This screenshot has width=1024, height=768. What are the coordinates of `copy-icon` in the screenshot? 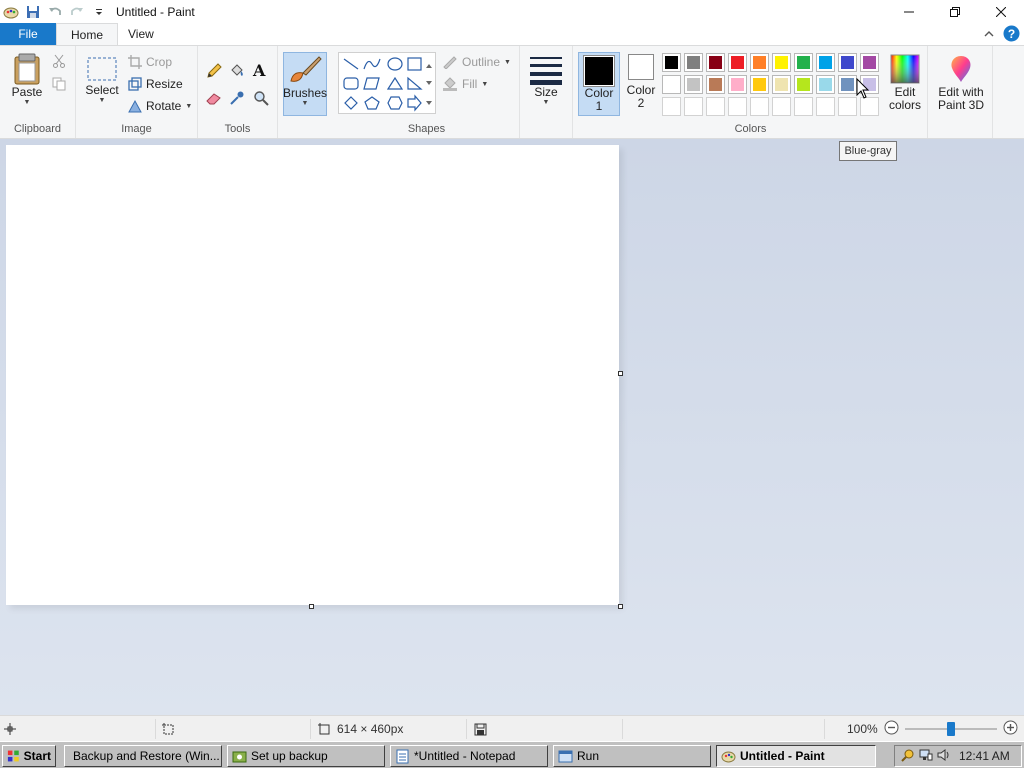 It's located at (59, 85).